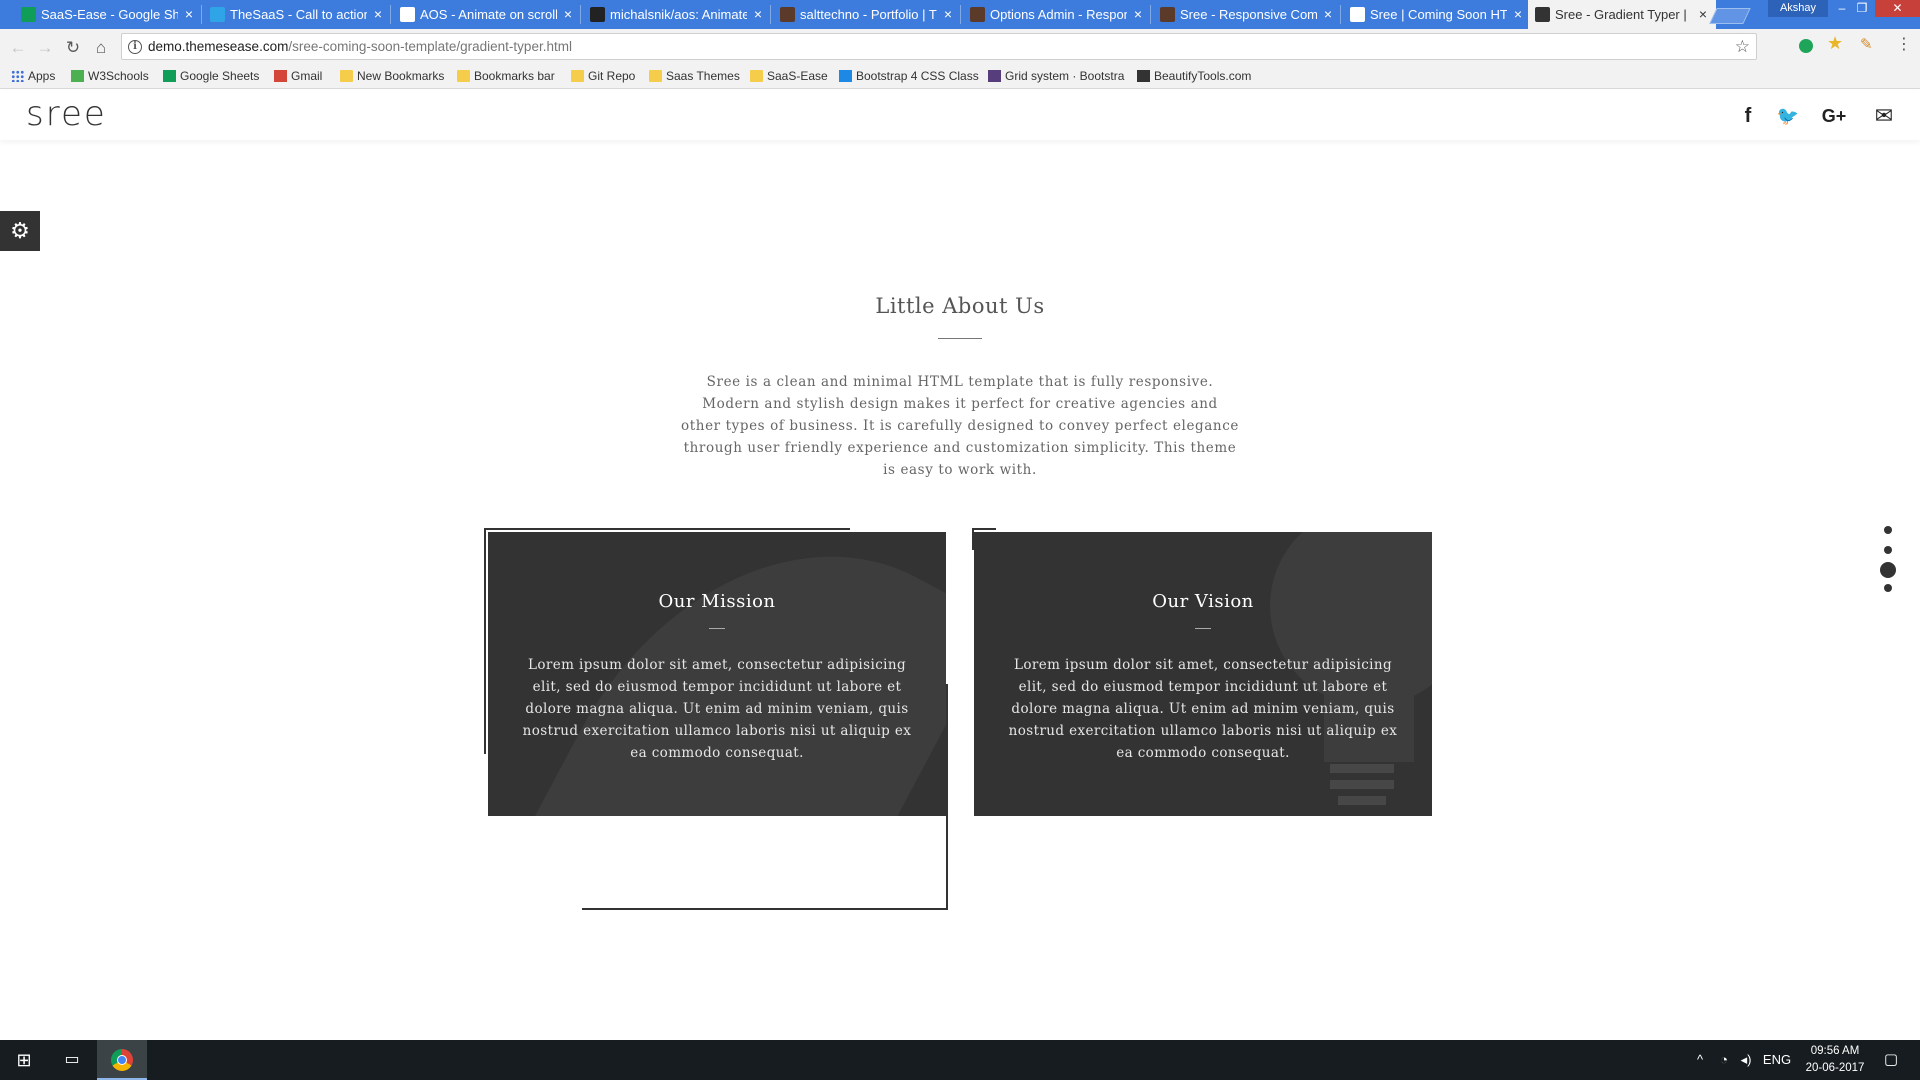 This screenshot has width=1920, height=1080. I want to click on chrome-icon, so click(122, 1060).